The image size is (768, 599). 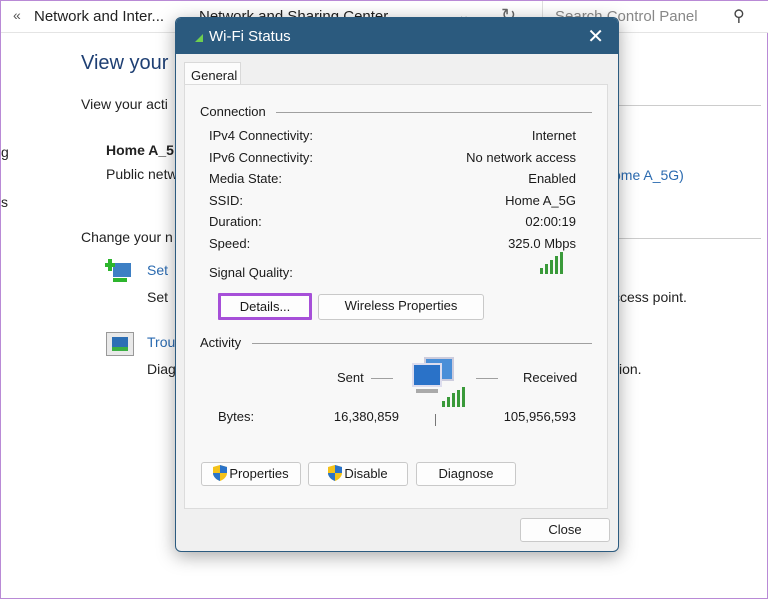 I want to click on left-fragment: g, so click(x=5, y=152).